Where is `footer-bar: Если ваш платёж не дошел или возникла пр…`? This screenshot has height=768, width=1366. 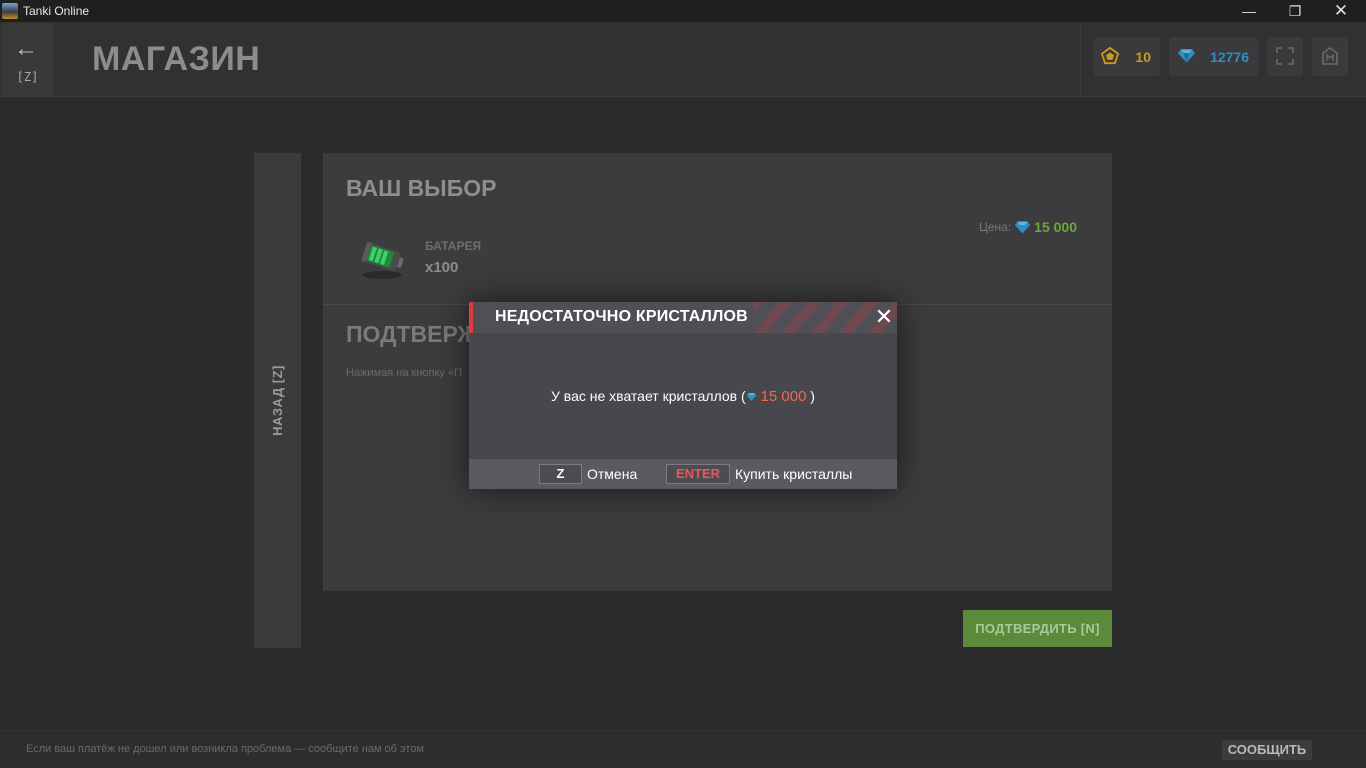 footer-bar: Если ваш платёж не дошел или возникла пр… is located at coordinates (683, 749).